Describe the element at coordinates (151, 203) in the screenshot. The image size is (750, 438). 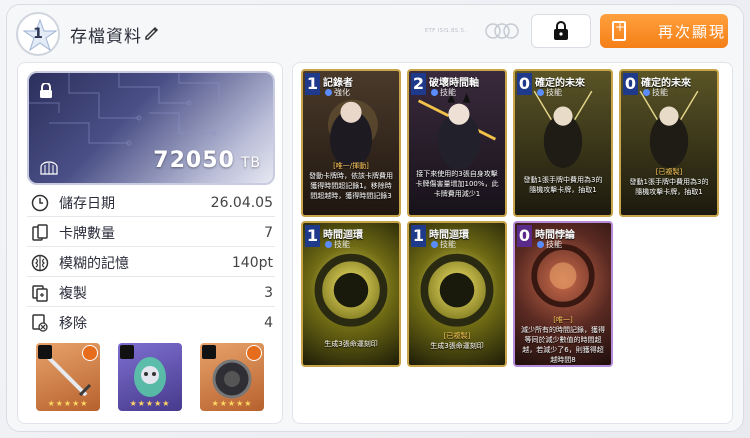
I see `stat-row-save-date: 儲存日期 26.04.05` at that location.